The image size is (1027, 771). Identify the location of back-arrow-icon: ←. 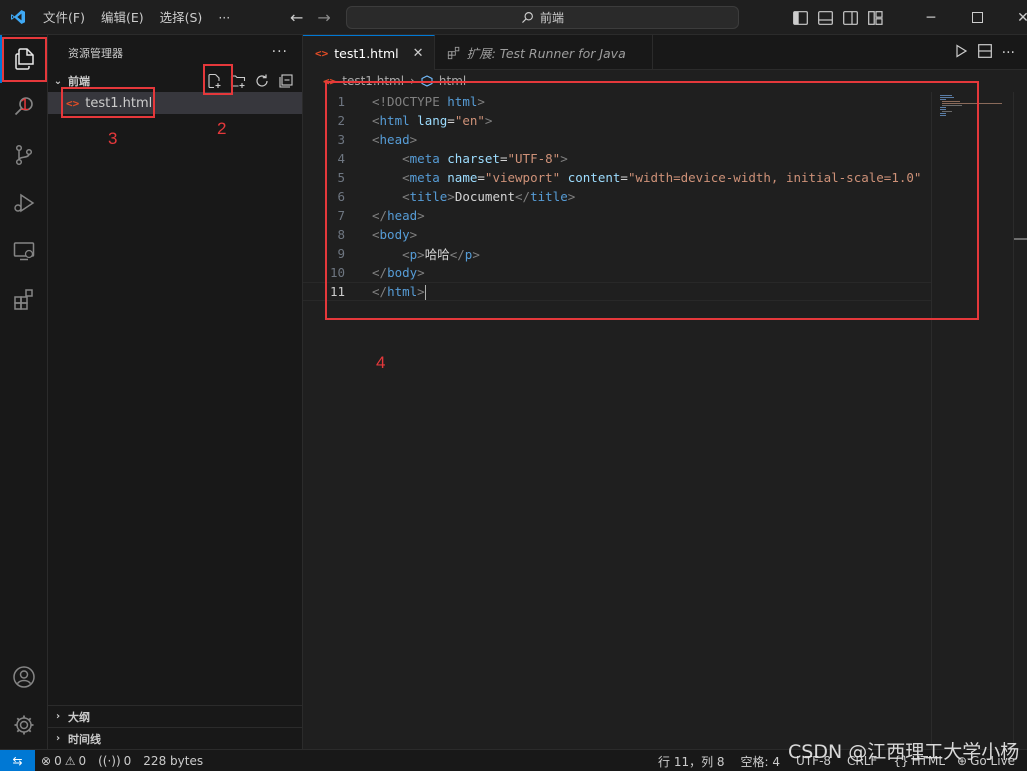
(296, 17).